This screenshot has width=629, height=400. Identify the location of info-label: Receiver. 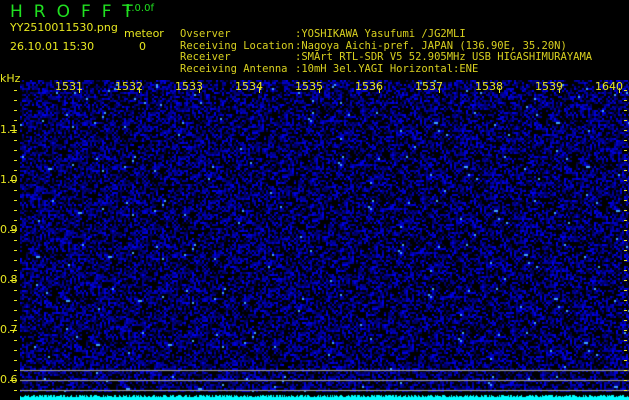
(205, 57).